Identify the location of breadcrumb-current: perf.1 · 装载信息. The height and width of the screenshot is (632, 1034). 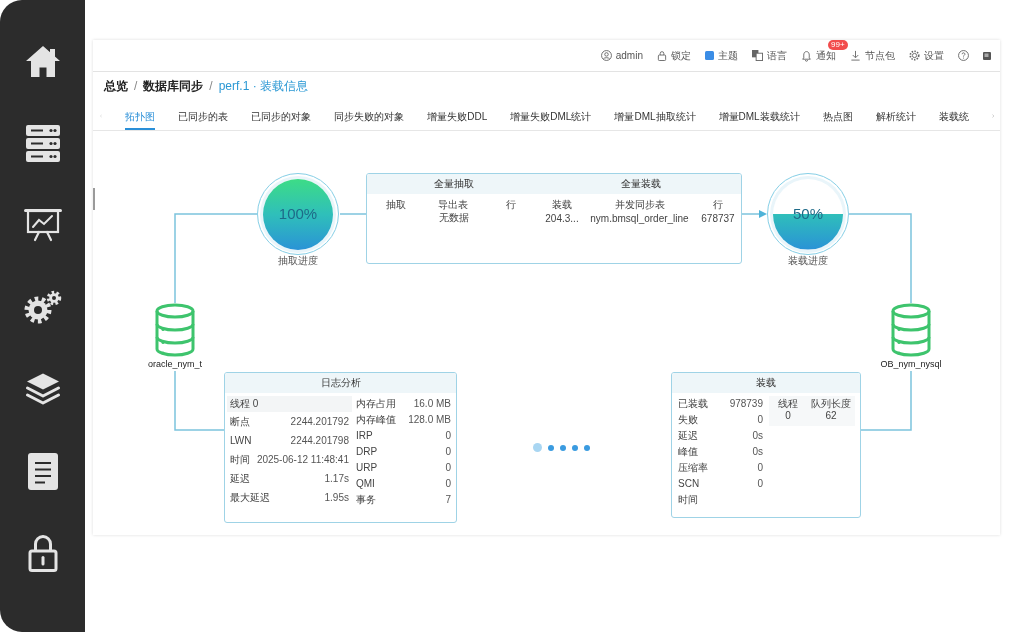
(263, 86).